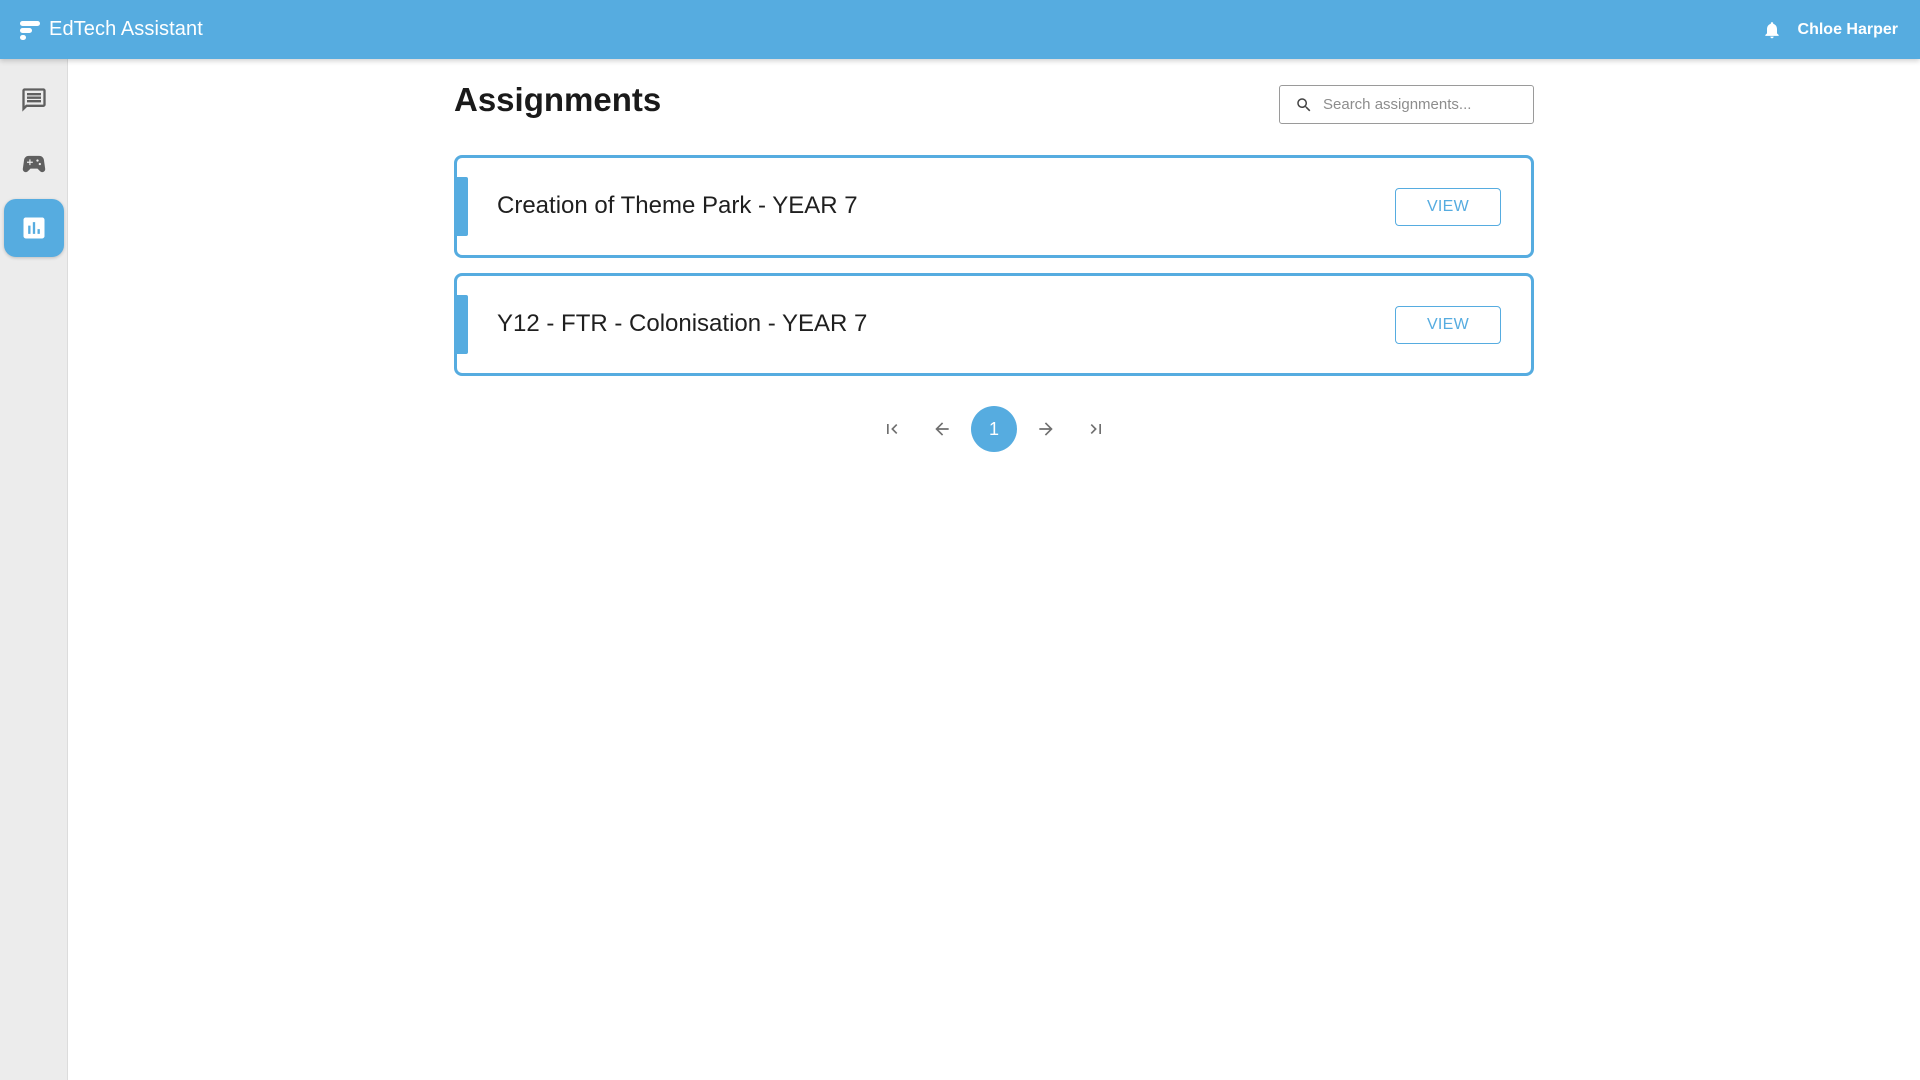 This screenshot has height=1080, width=1920. What do you see at coordinates (30, 30) in the screenshot?
I see `app-logo-icon` at bounding box center [30, 30].